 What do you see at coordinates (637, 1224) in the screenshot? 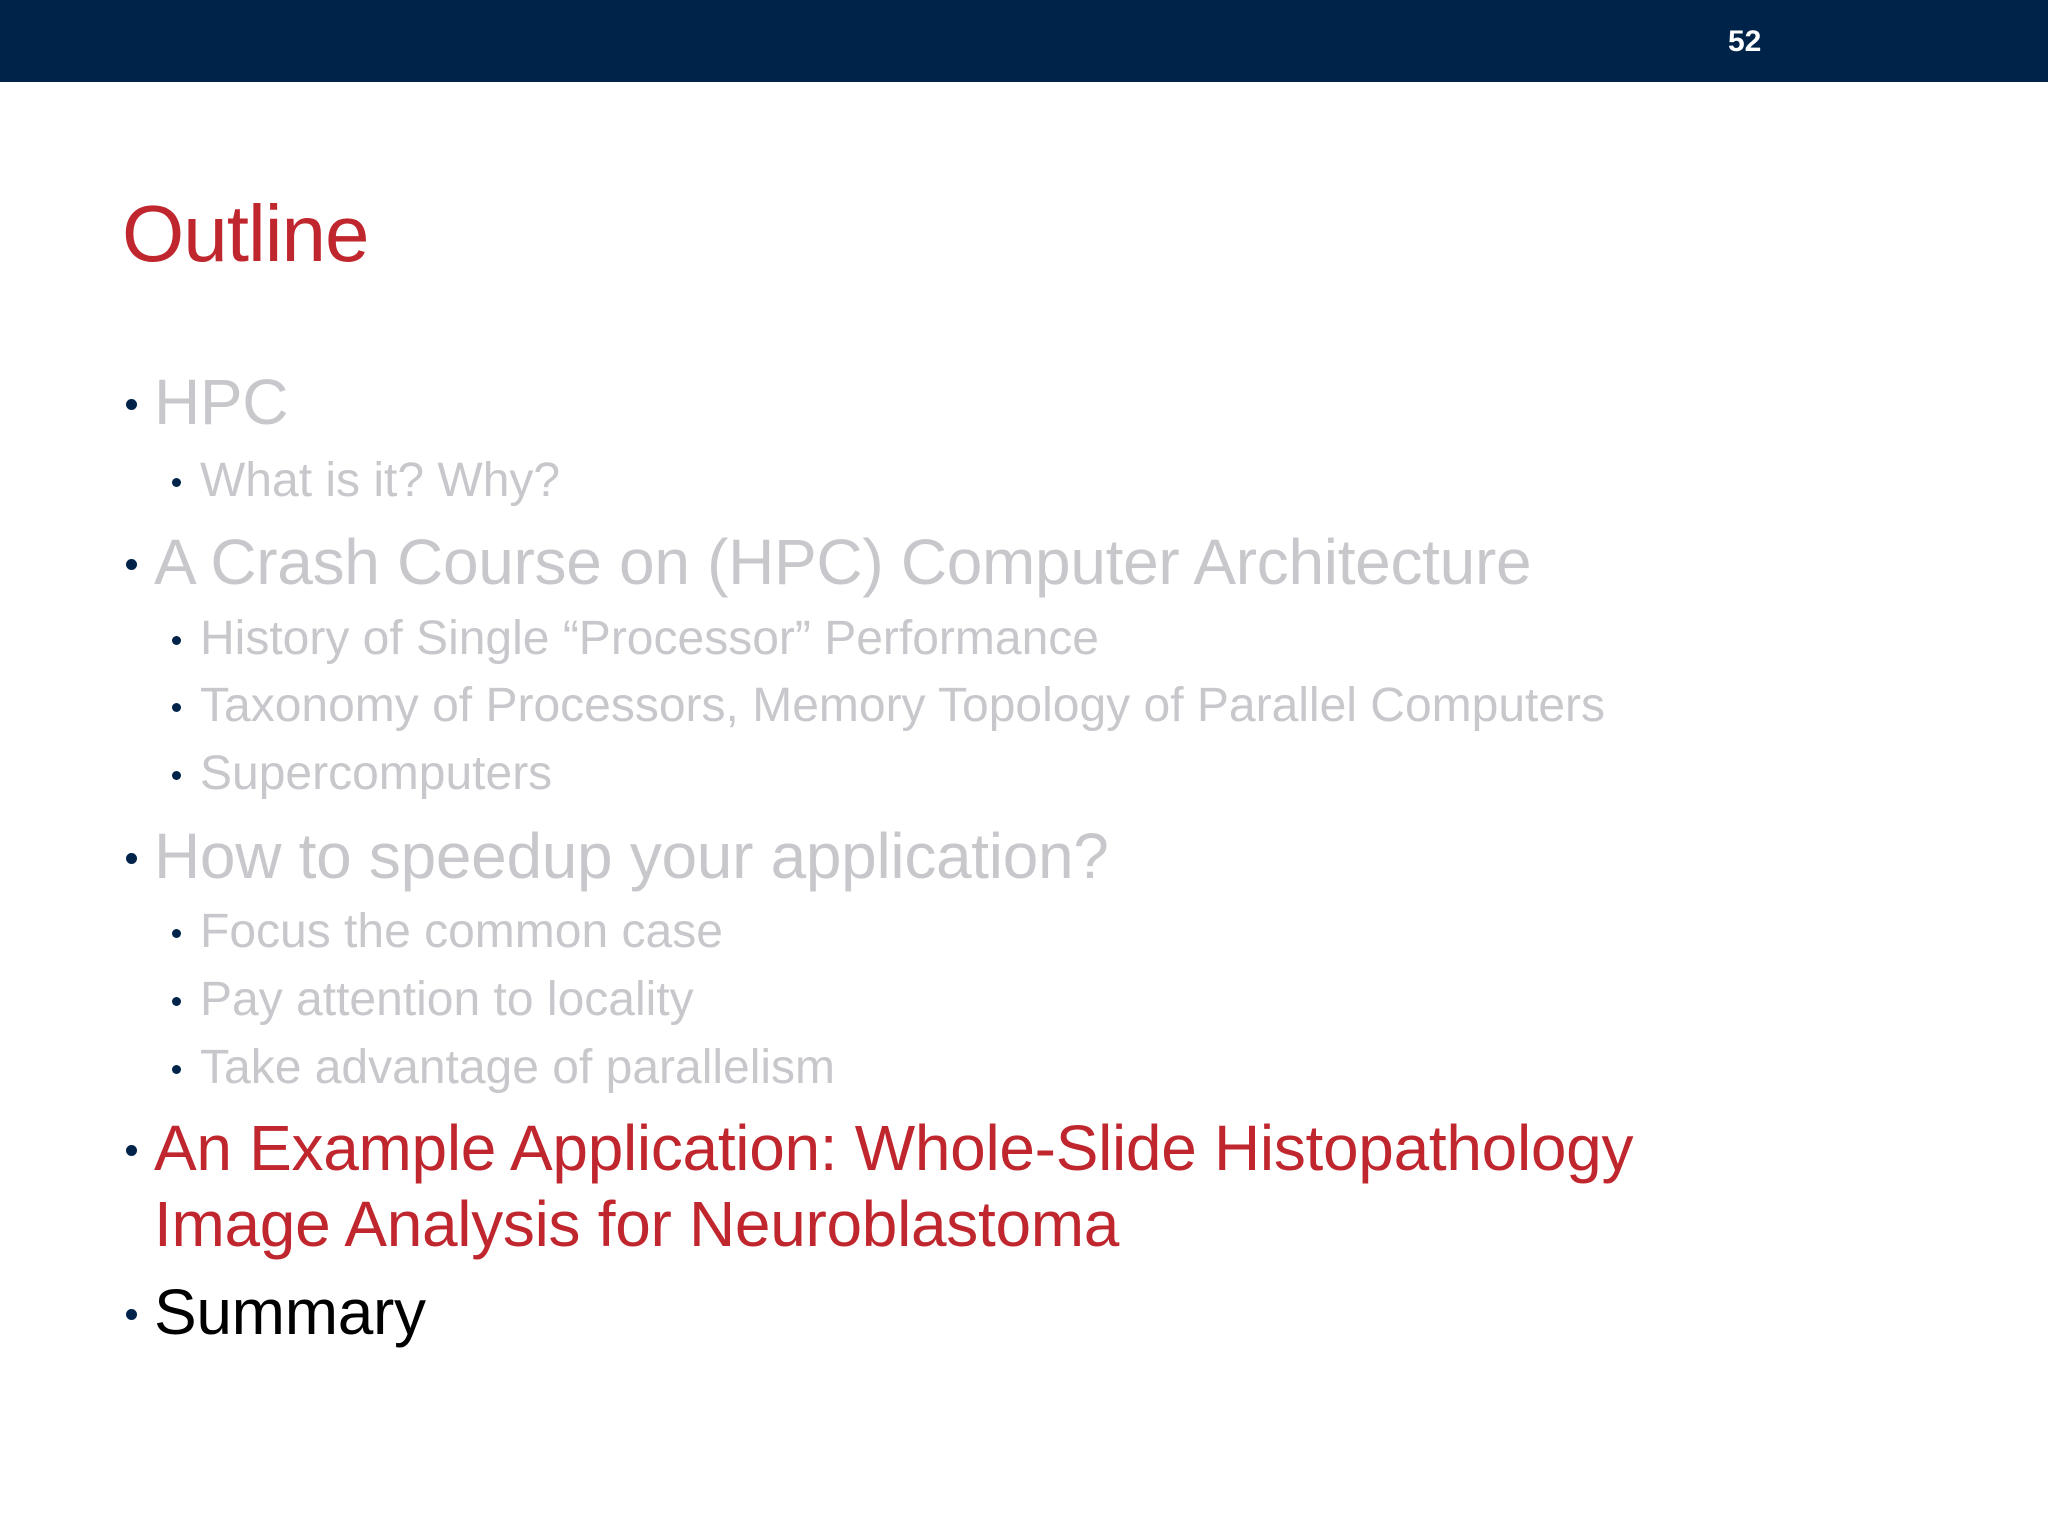
I see `outline-item-label-line2: Image Analysis for Neuroblastoma` at bounding box center [637, 1224].